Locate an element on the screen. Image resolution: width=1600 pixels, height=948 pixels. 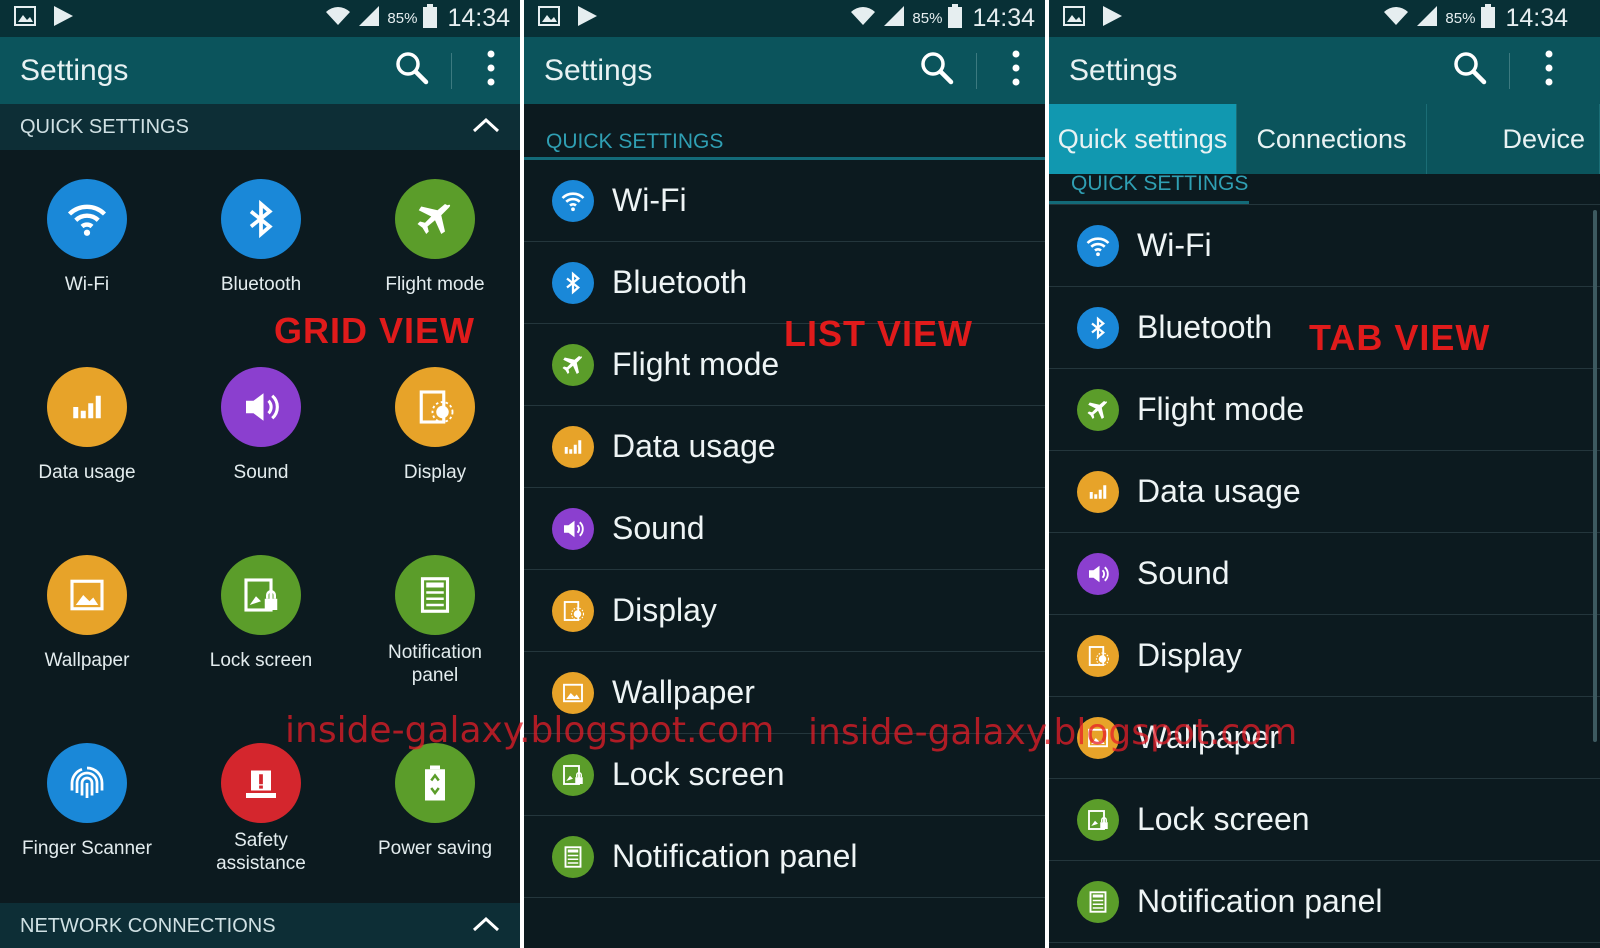
lock-screen-icon is located at coordinates (573, 774).